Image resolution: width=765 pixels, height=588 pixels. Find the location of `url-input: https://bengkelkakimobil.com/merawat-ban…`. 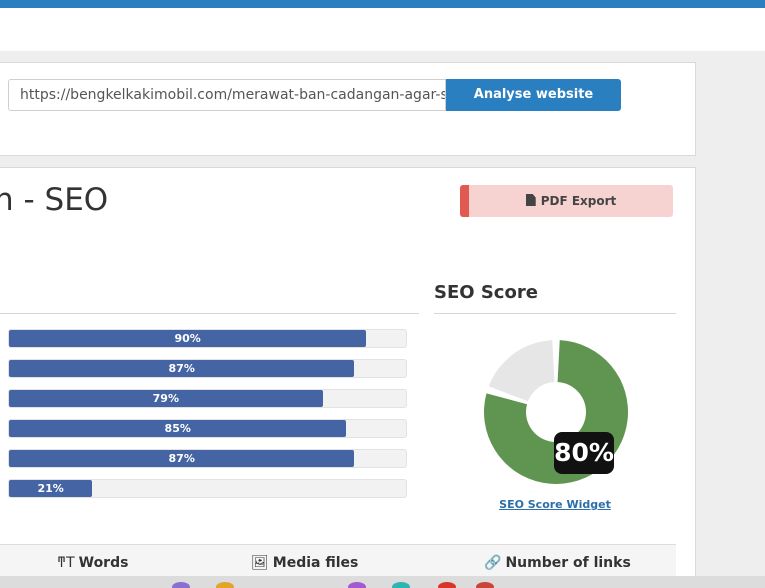

url-input: https://bengkelkakimobil.com/merawat-ban… is located at coordinates (227, 95).